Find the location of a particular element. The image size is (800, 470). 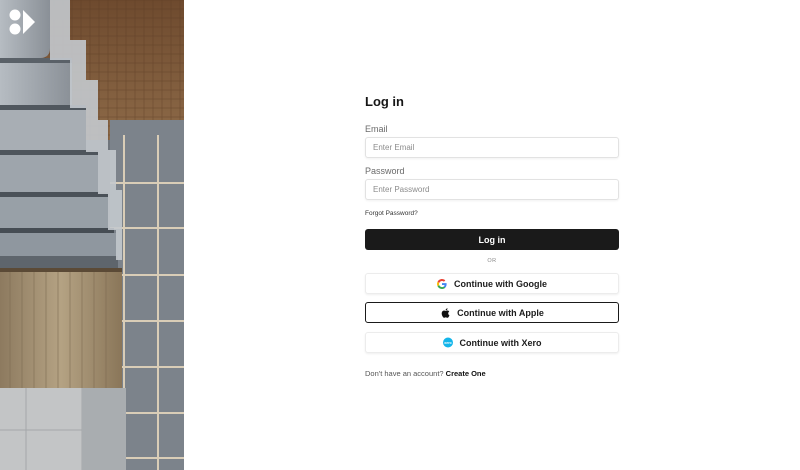

signup-prompt-text: Don't have an account? is located at coordinates (404, 373).